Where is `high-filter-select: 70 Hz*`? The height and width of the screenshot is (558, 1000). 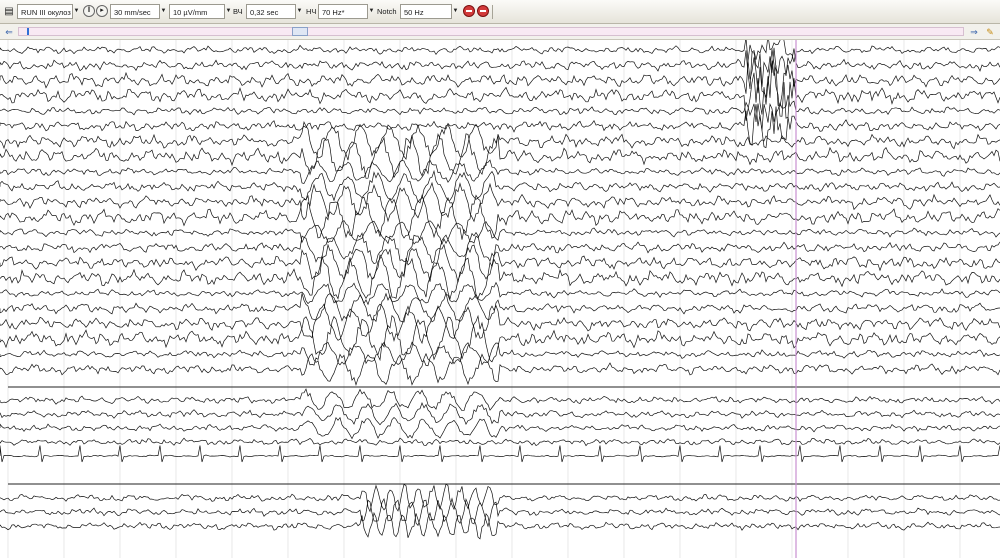 high-filter-select: 70 Hz* is located at coordinates (343, 11).